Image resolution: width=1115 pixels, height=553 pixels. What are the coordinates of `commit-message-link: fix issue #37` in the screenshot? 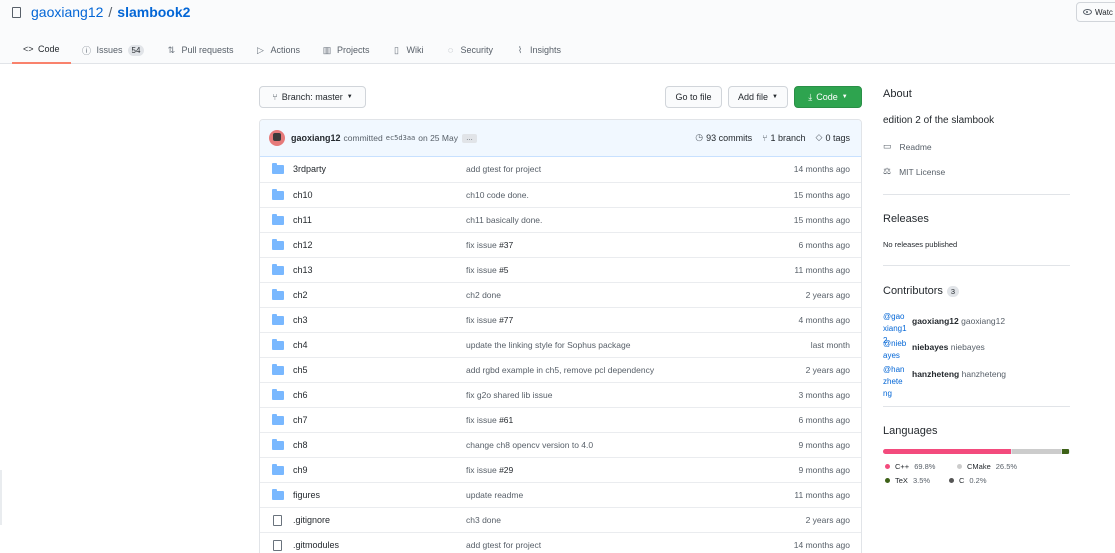 It's located at (489, 245).